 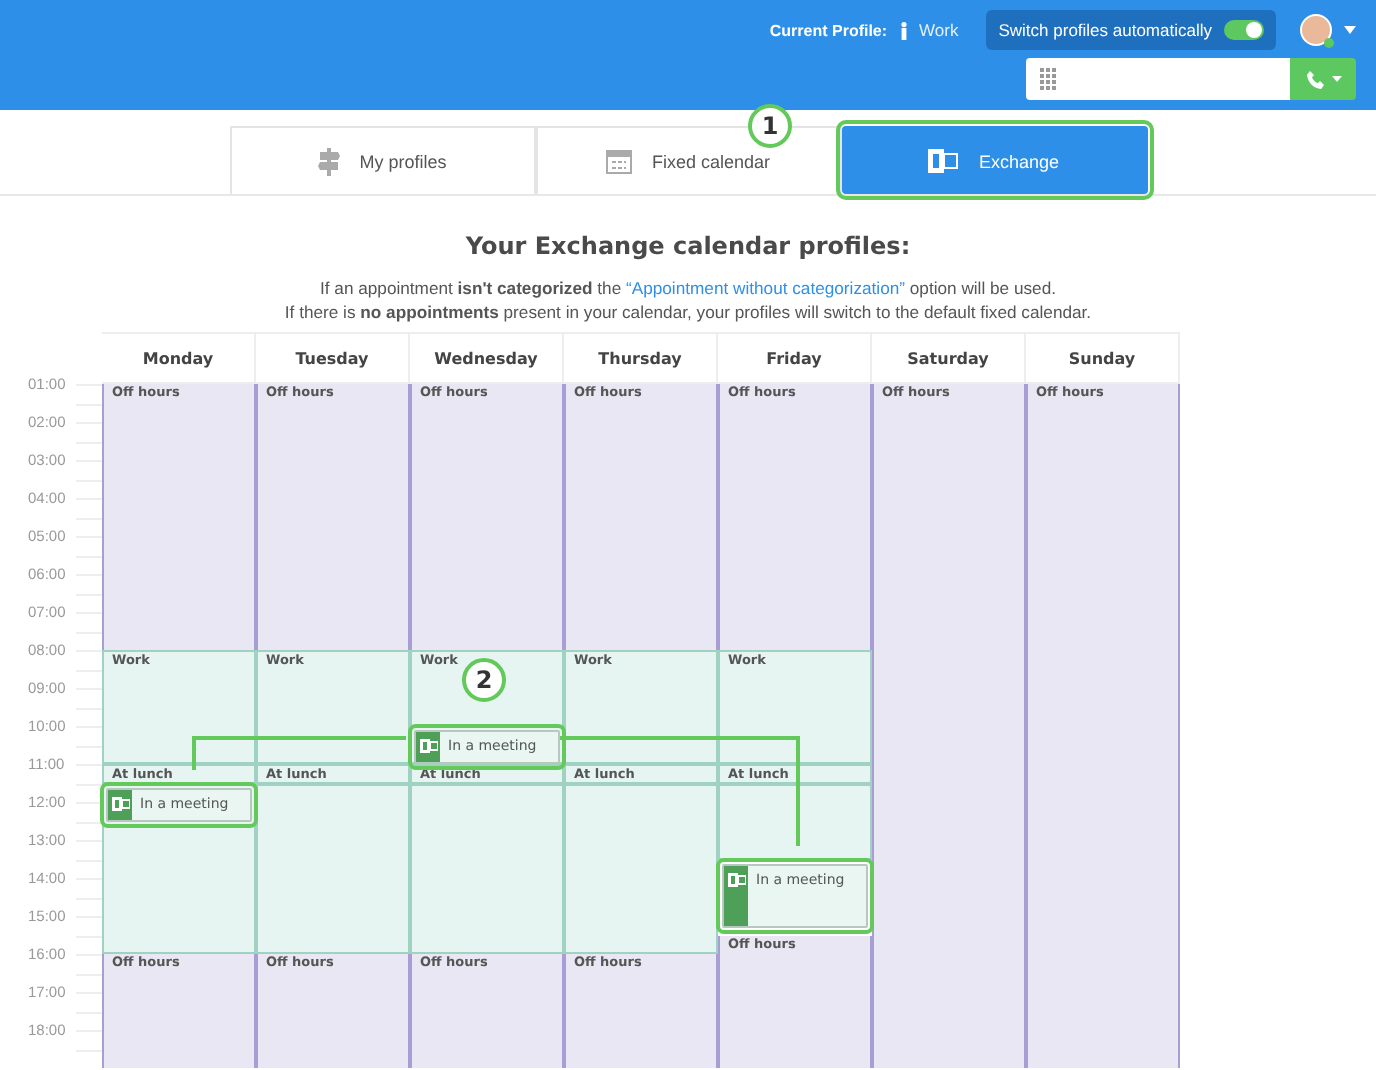 What do you see at coordinates (688, 246) in the screenshot?
I see `section-title: Your Exchange calendar profiles:` at bounding box center [688, 246].